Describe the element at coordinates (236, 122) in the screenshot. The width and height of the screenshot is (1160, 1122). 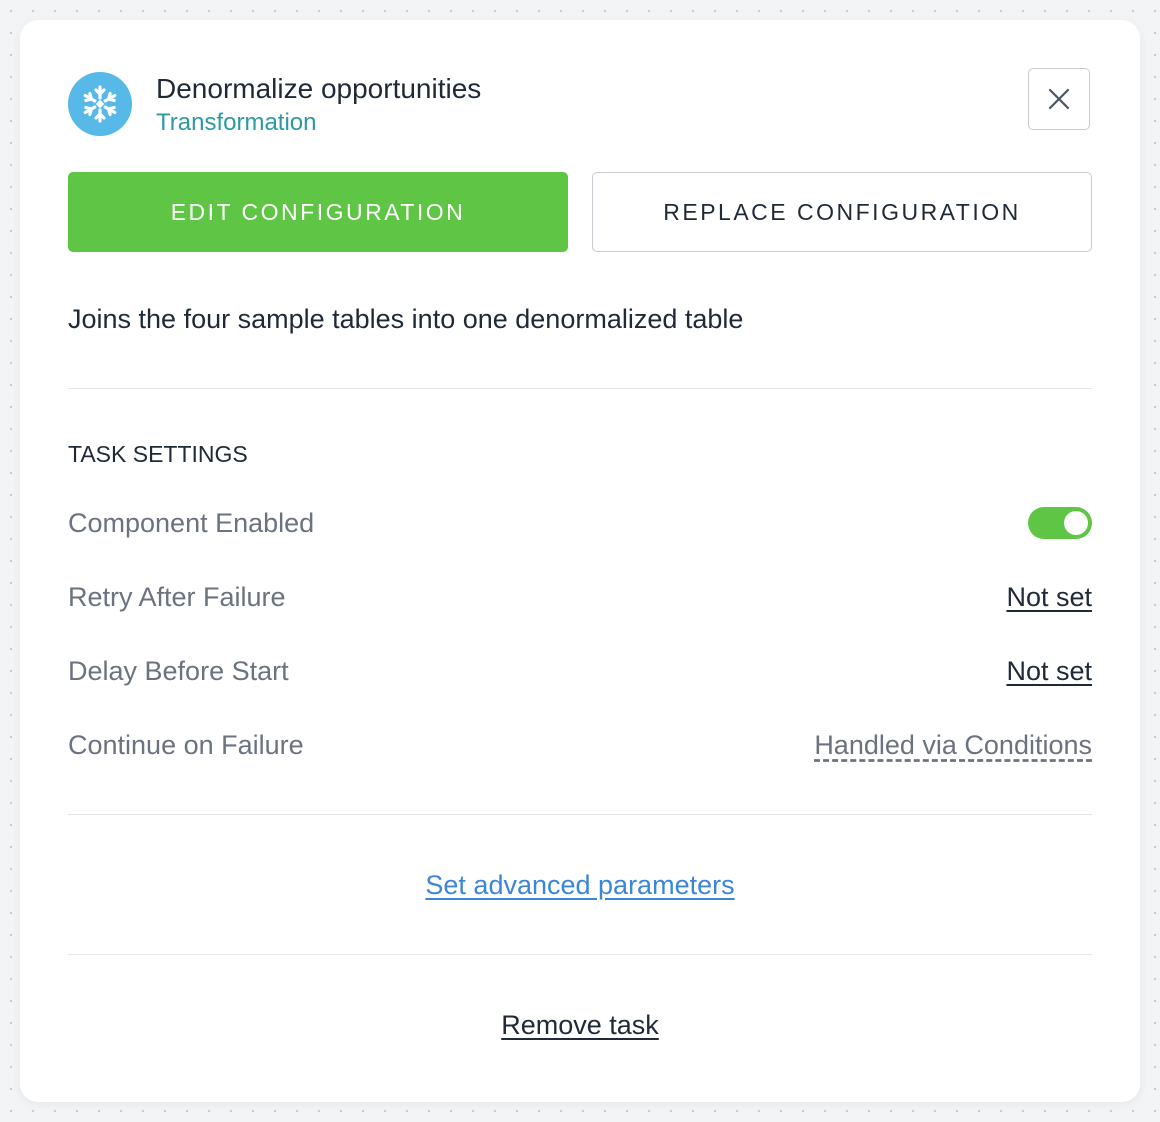
I see `task-type: Transformation` at that location.